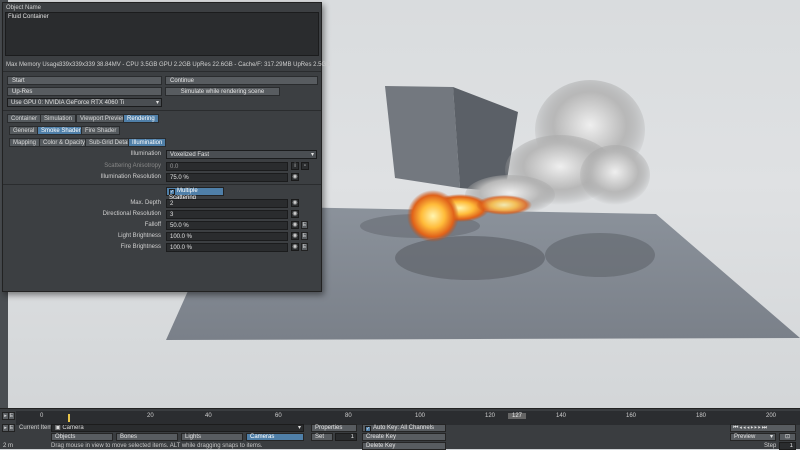  What do you see at coordinates (295, 166) in the screenshot?
I see `info-icon: i` at bounding box center [295, 166].